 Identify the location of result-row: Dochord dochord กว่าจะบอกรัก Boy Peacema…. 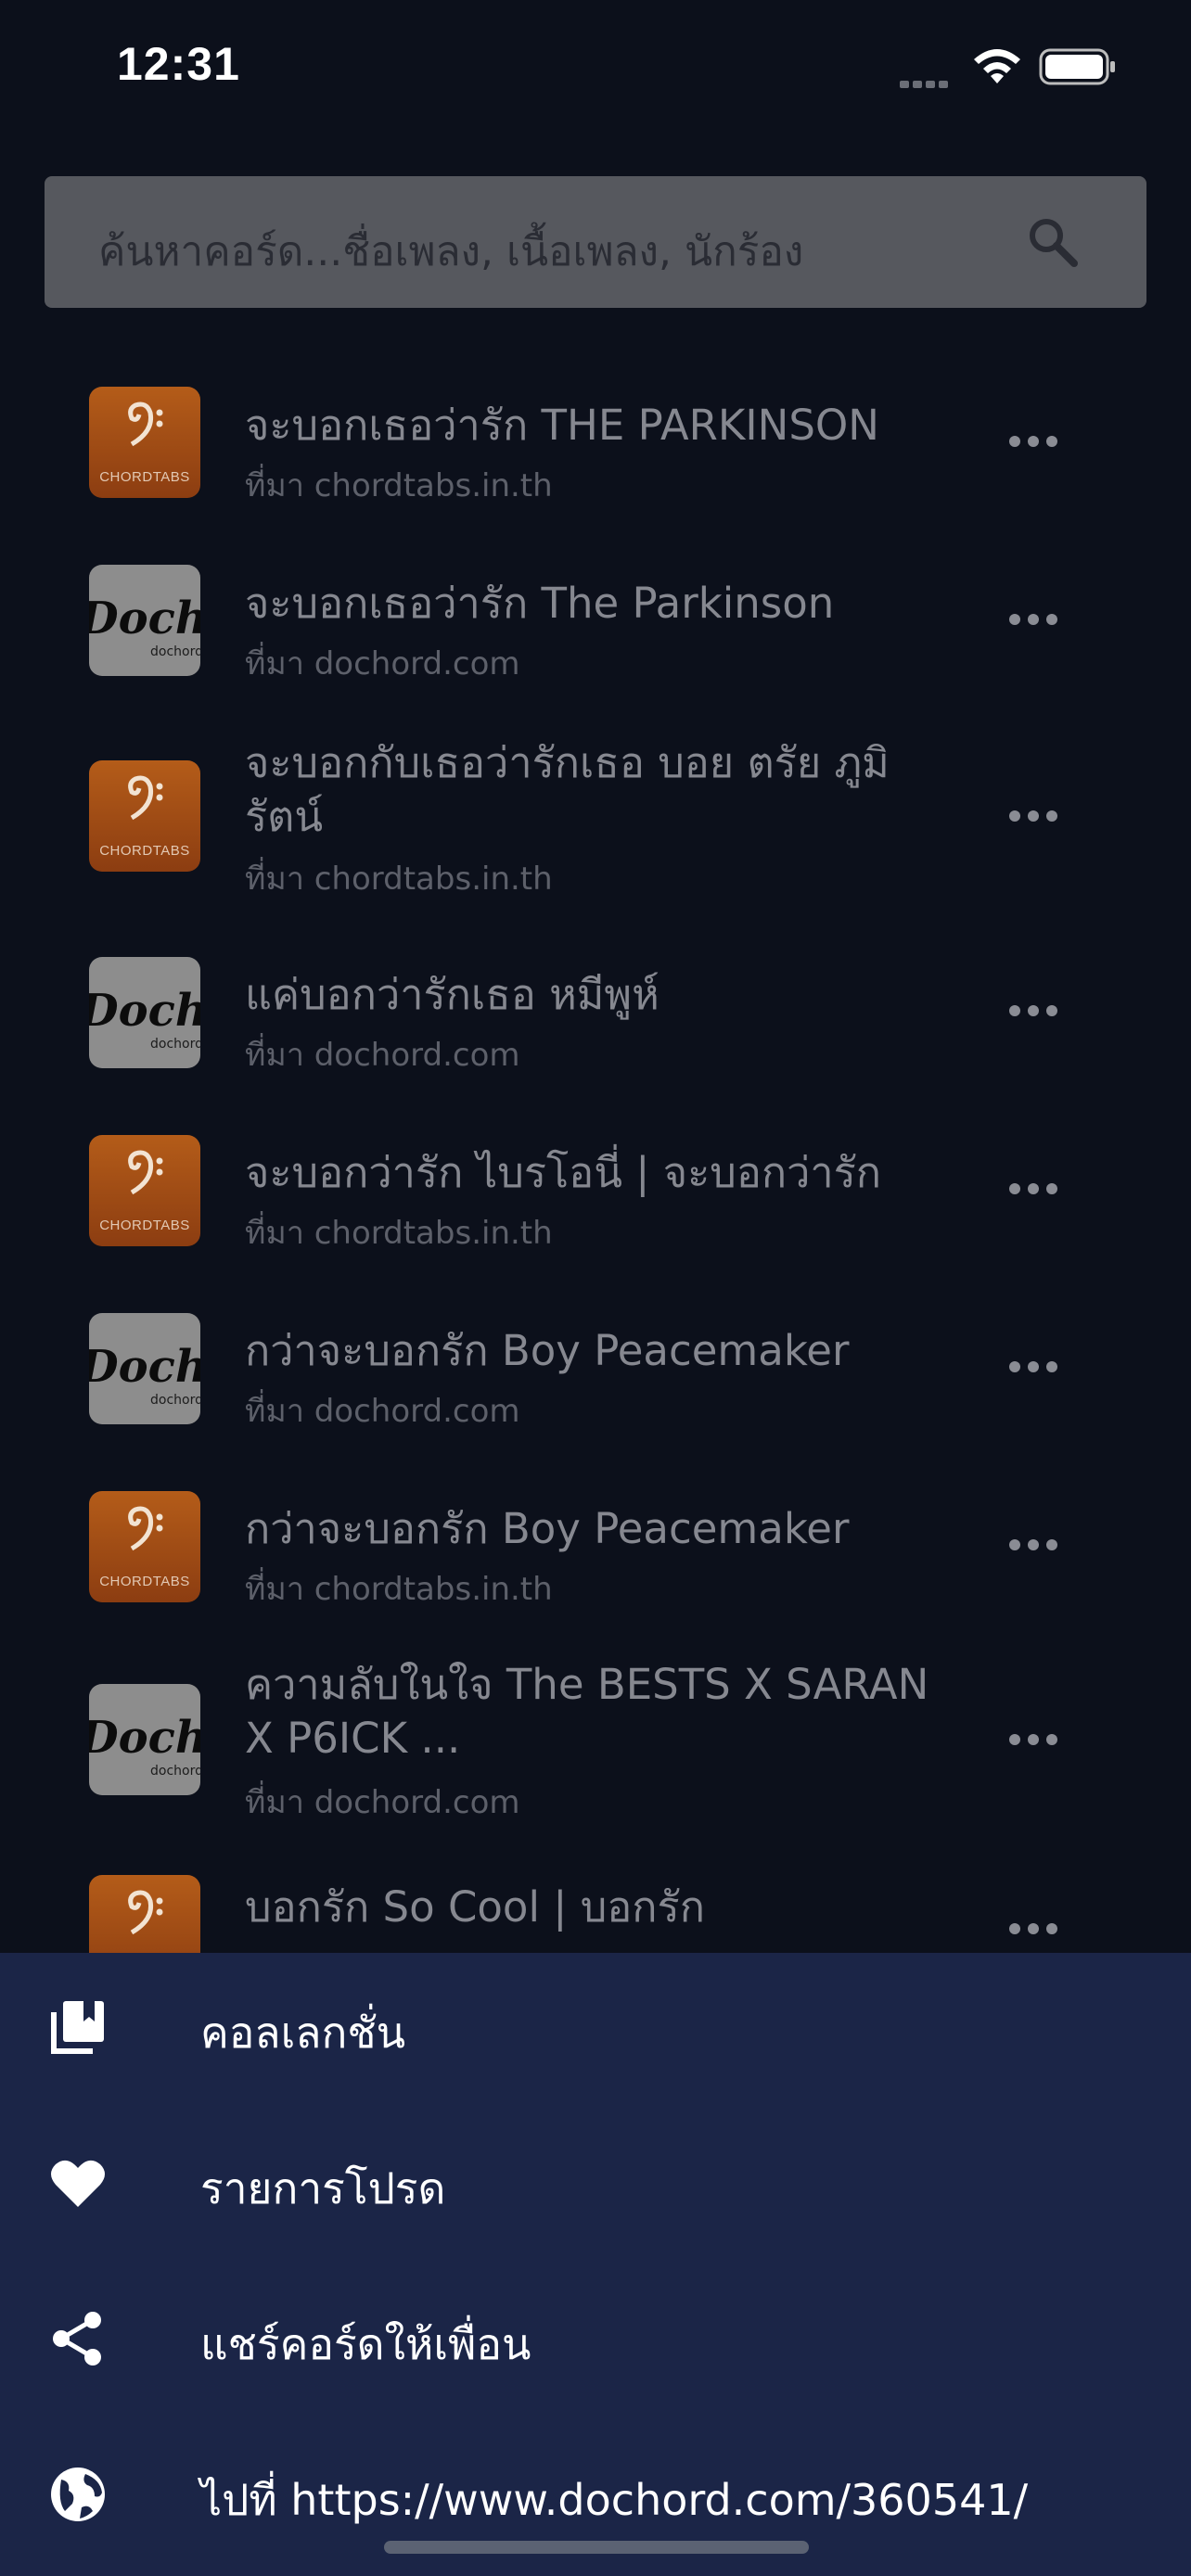
(595, 1387).